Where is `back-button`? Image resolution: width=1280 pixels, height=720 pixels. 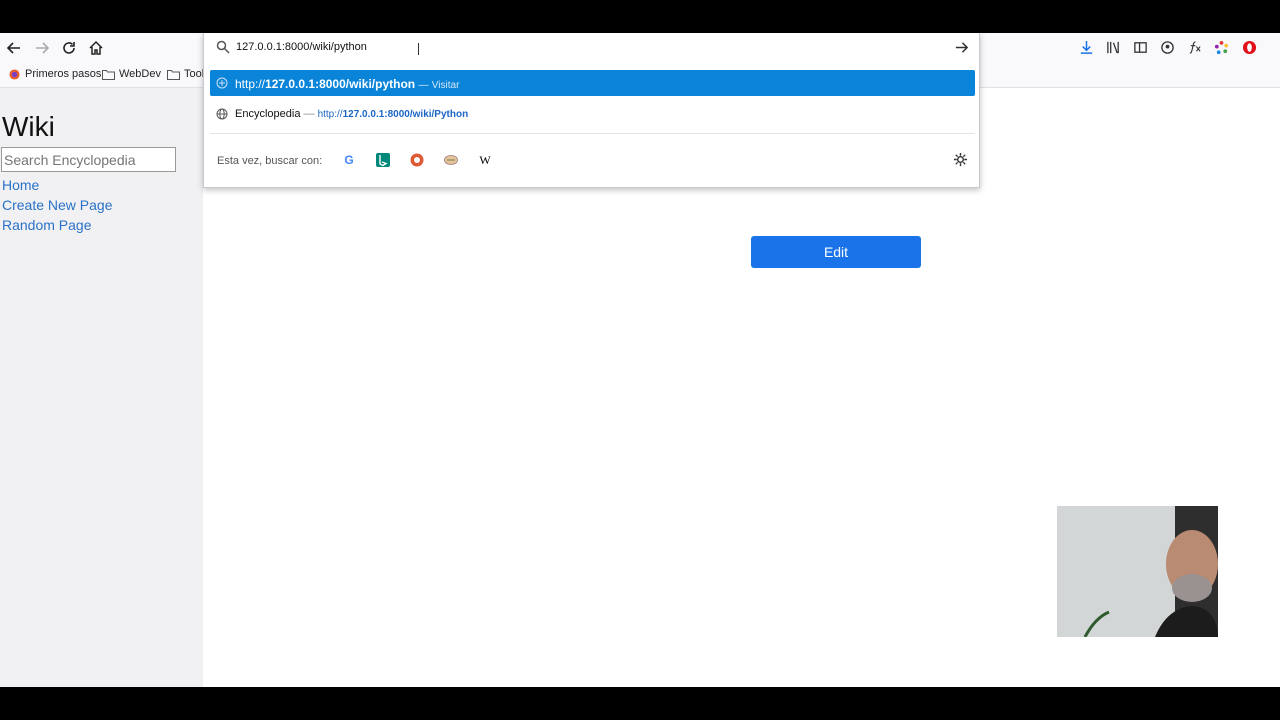 back-button is located at coordinates (14, 48).